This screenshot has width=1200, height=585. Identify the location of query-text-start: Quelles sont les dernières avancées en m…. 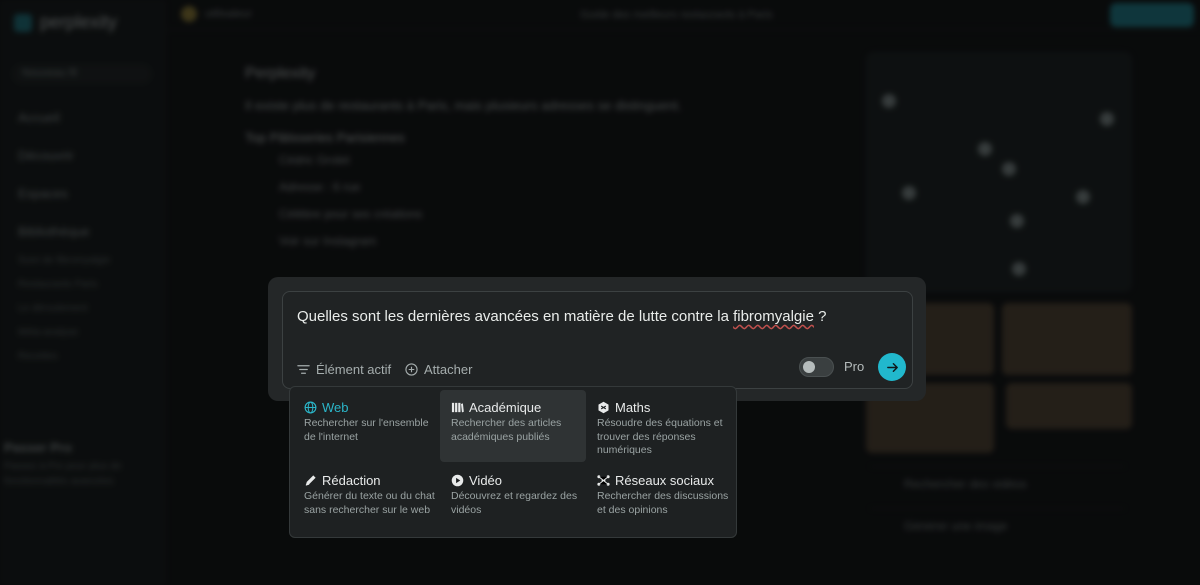
(515, 316).